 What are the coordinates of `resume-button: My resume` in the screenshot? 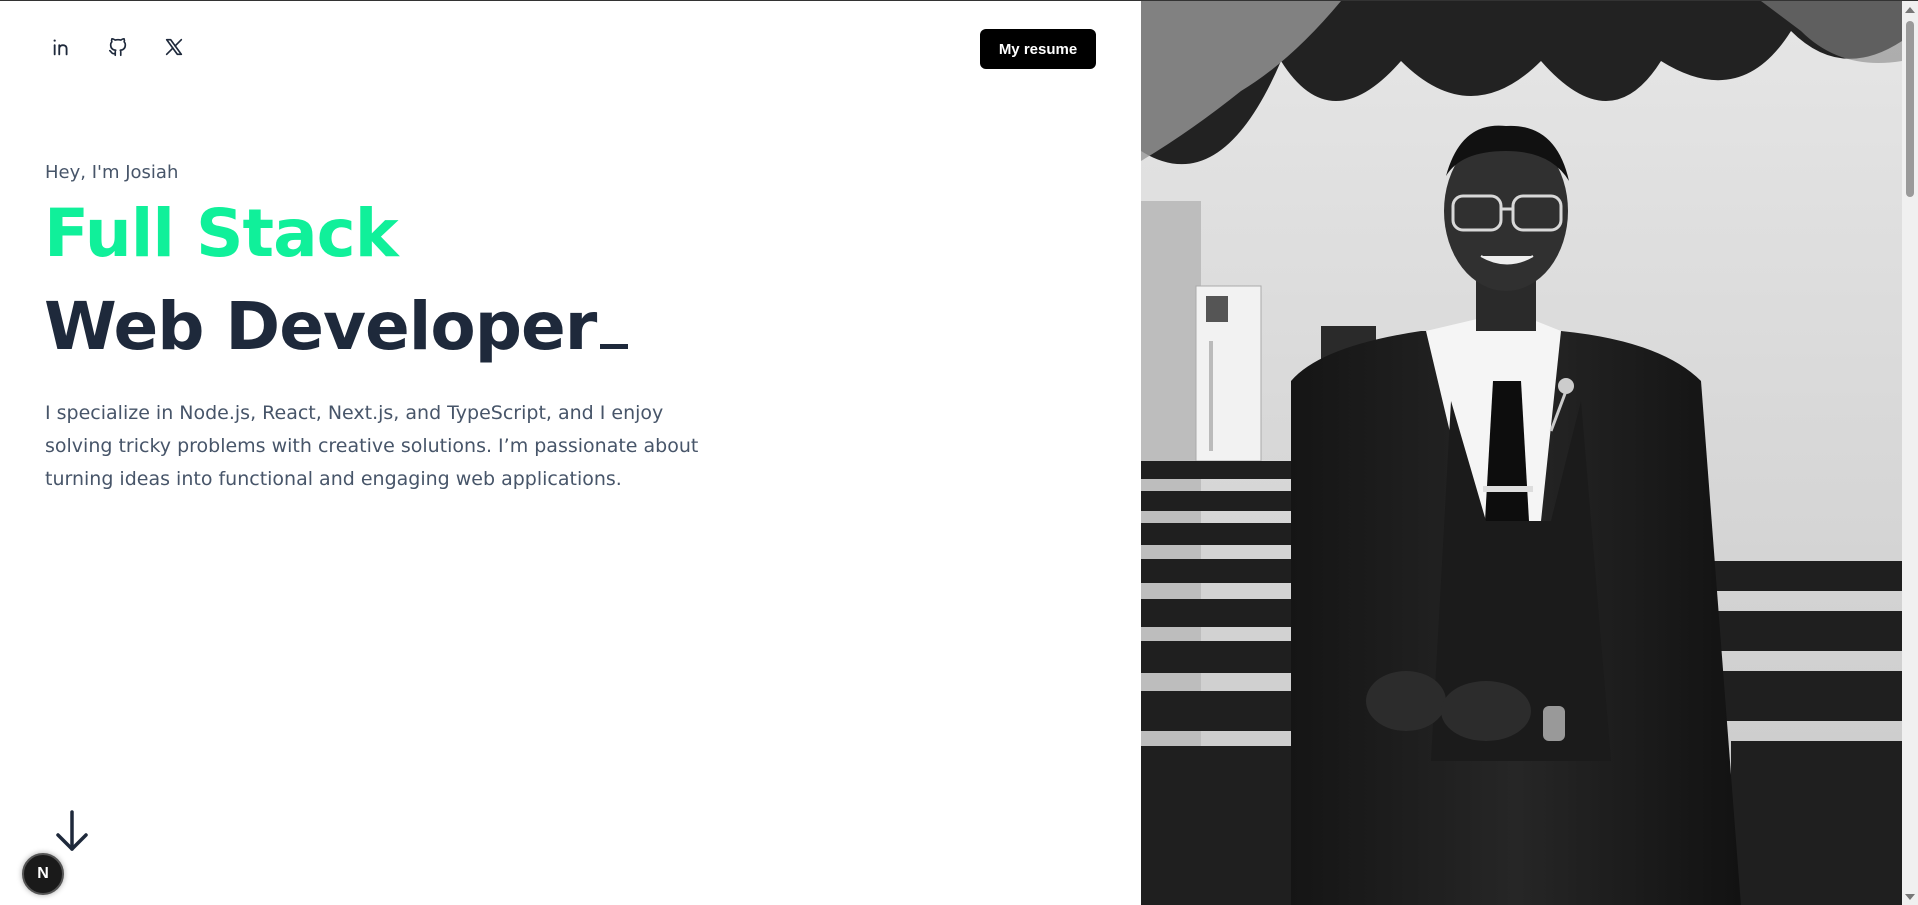 It's located at (1038, 49).